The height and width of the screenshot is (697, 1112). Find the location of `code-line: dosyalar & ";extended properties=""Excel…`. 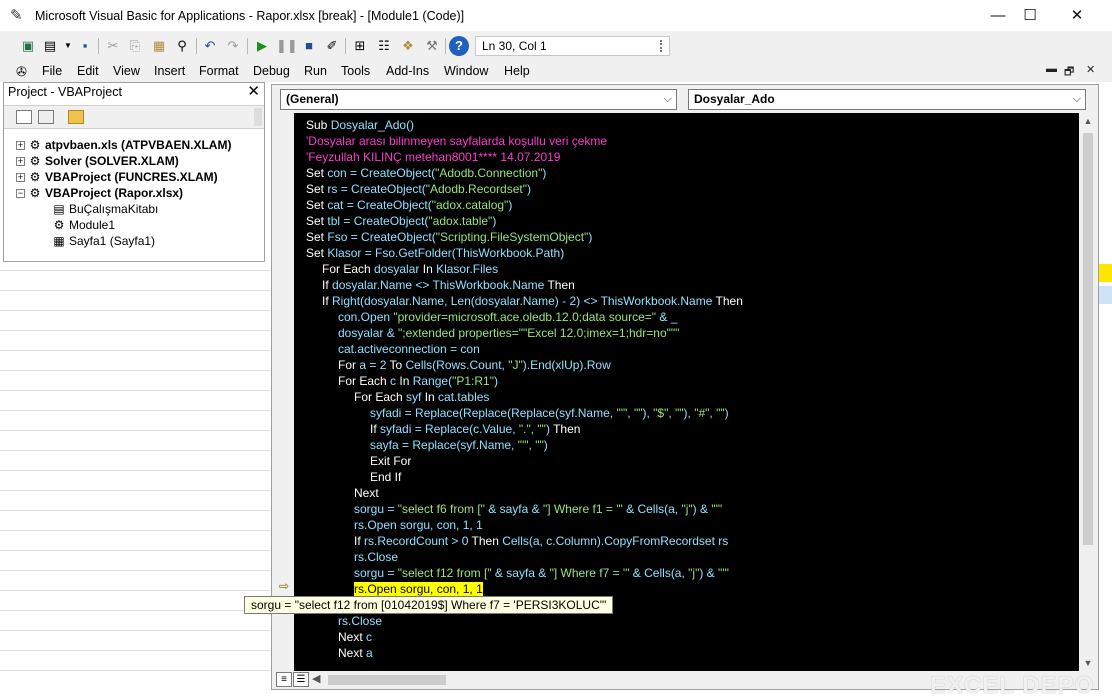

code-line: dosyalar & ";extended properties=""Excel… is located at coordinates (508, 333).